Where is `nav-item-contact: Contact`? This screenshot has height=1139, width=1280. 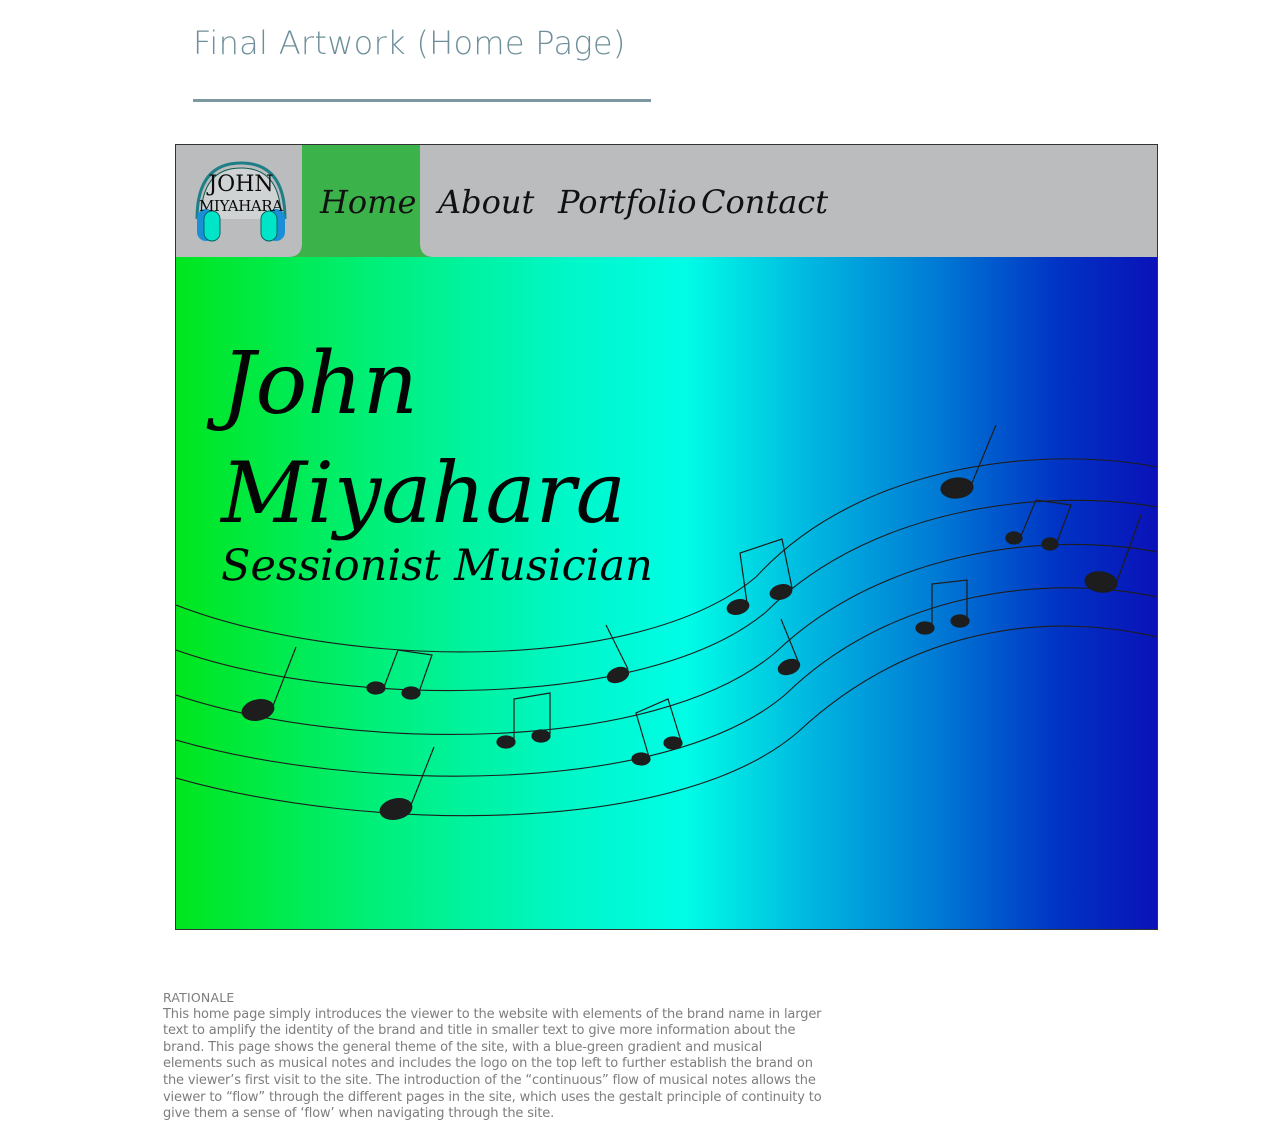
nav-item-contact: Contact is located at coordinates (764, 202).